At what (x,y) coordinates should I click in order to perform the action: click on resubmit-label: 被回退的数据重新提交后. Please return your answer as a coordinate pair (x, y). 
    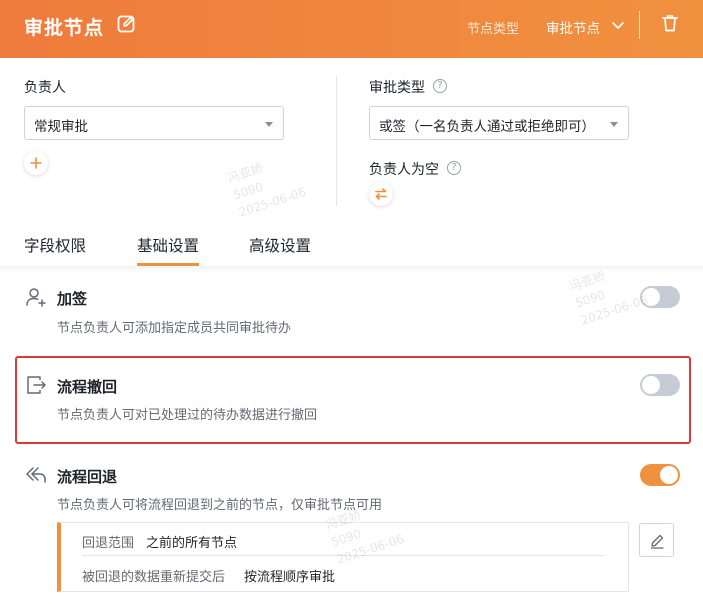
    Looking at the image, I should click on (154, 577).